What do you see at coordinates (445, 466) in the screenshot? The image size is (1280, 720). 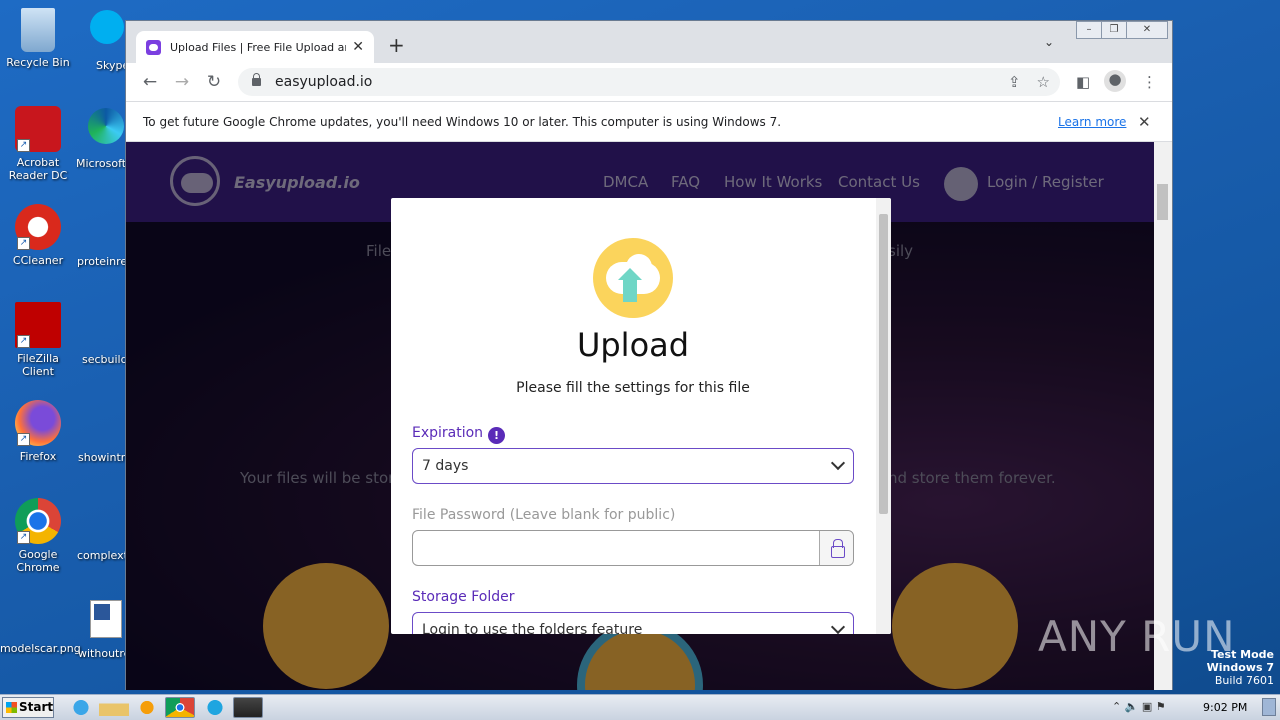 I see `expiration-value: 7 days` at bounding box center [445, 466].